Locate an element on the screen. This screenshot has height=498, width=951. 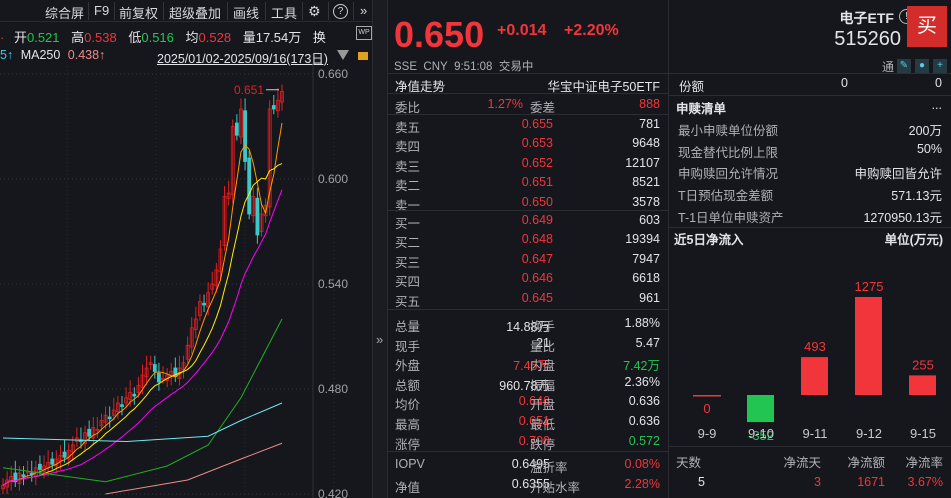
bids-row: 买四 0.646 6618 is located at coordinates (528, 279).